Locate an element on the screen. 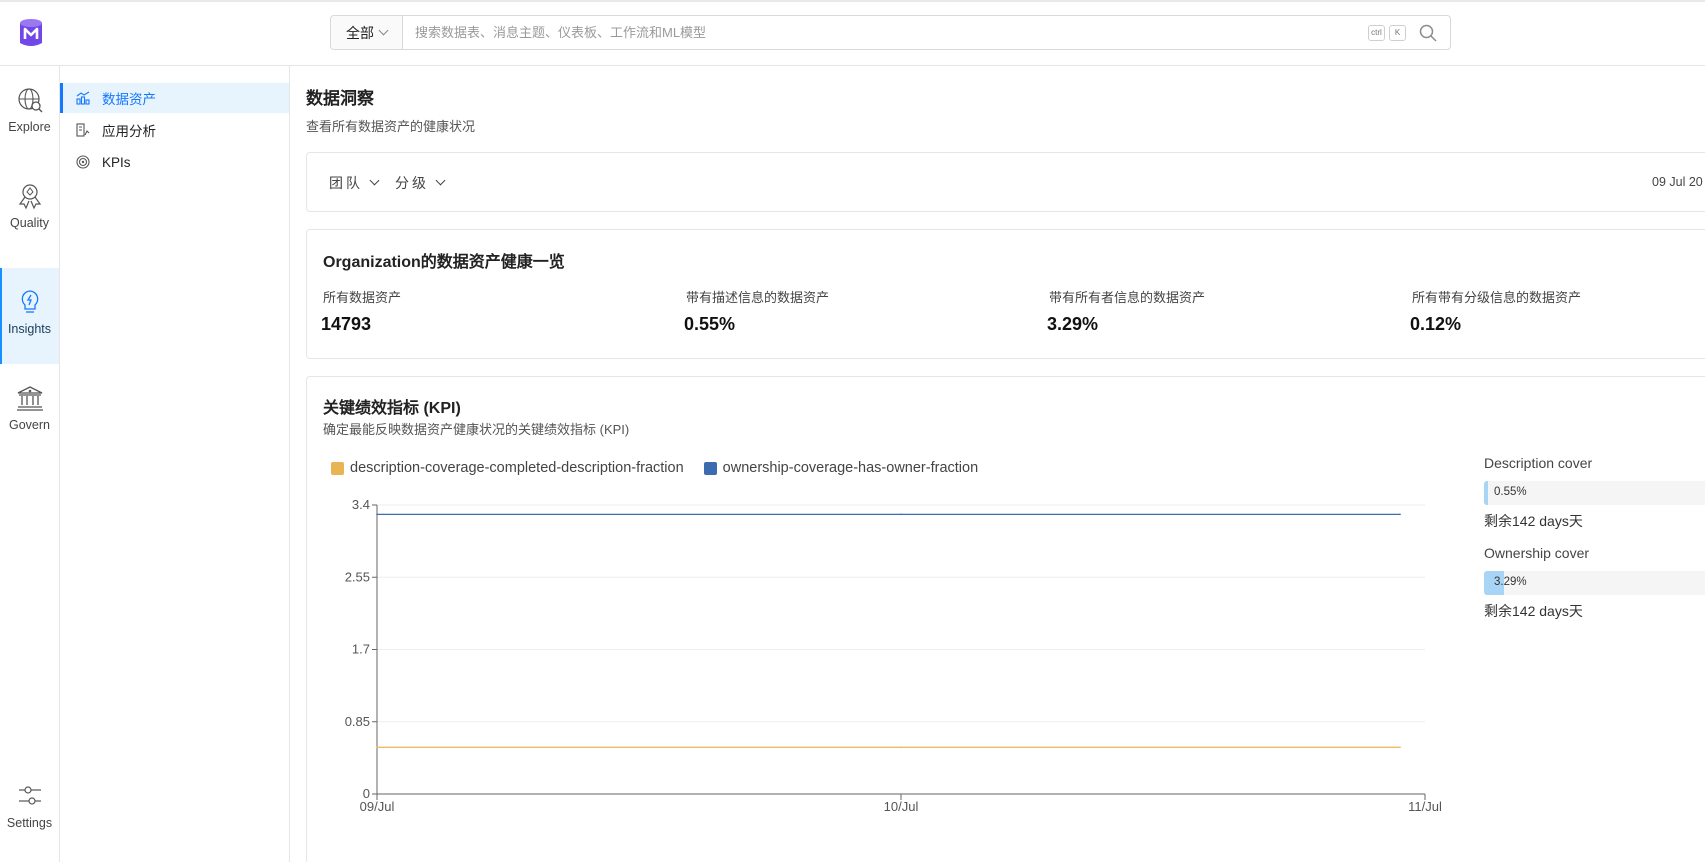  subnav-item-data-assets: 数据资产 is located at coordinates (174, 98).